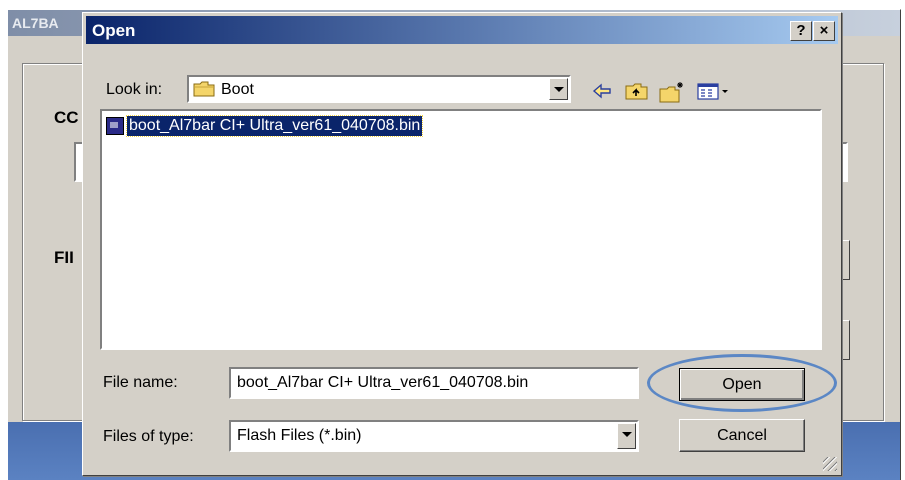 The width and height of the screenshot is (905, 480). What do you see at coordinates (114, 30) in the screenshot?
I see `dialog-title: Open` at bounding box center [114, 30].